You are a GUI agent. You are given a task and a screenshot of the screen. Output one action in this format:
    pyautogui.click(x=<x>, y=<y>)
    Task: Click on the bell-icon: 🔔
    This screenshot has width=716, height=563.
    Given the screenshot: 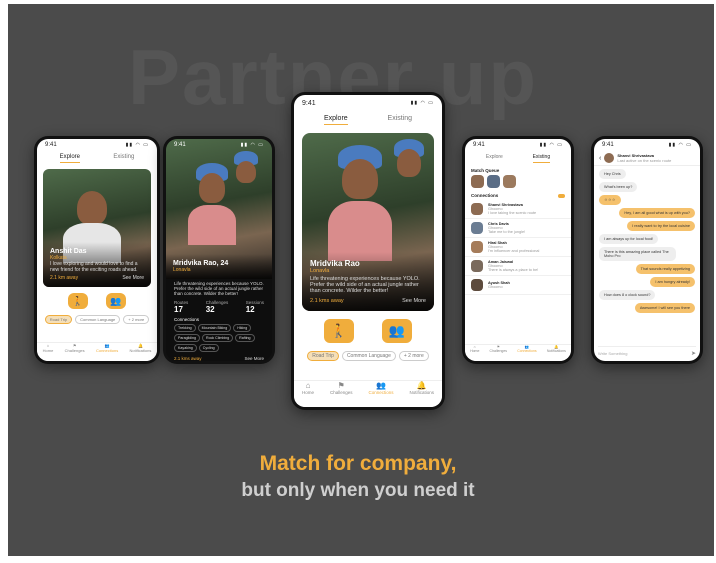 What is the action you would take?
    pyautogui.click(x=421, y=385)
    